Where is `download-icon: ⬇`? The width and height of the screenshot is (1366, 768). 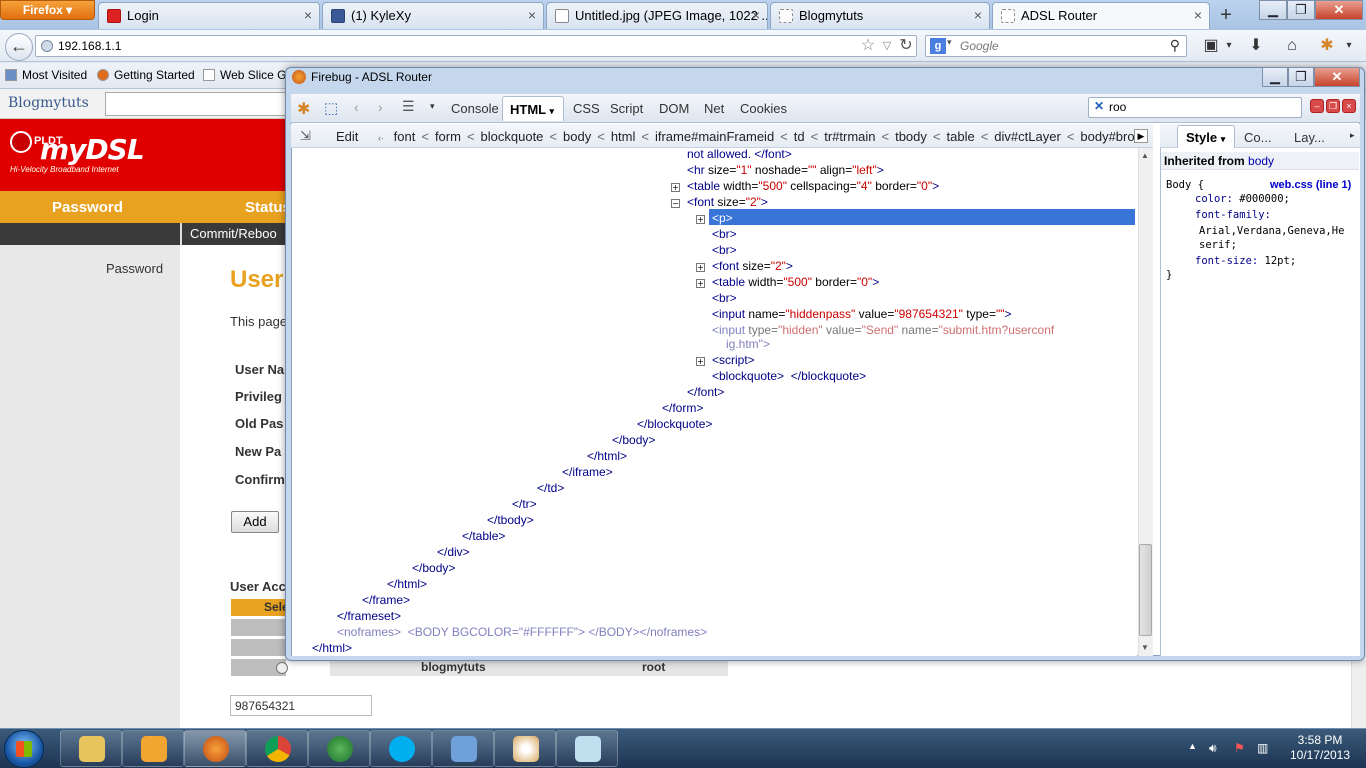
download-icon: ⬇ is located at coordinates (1256, 46).